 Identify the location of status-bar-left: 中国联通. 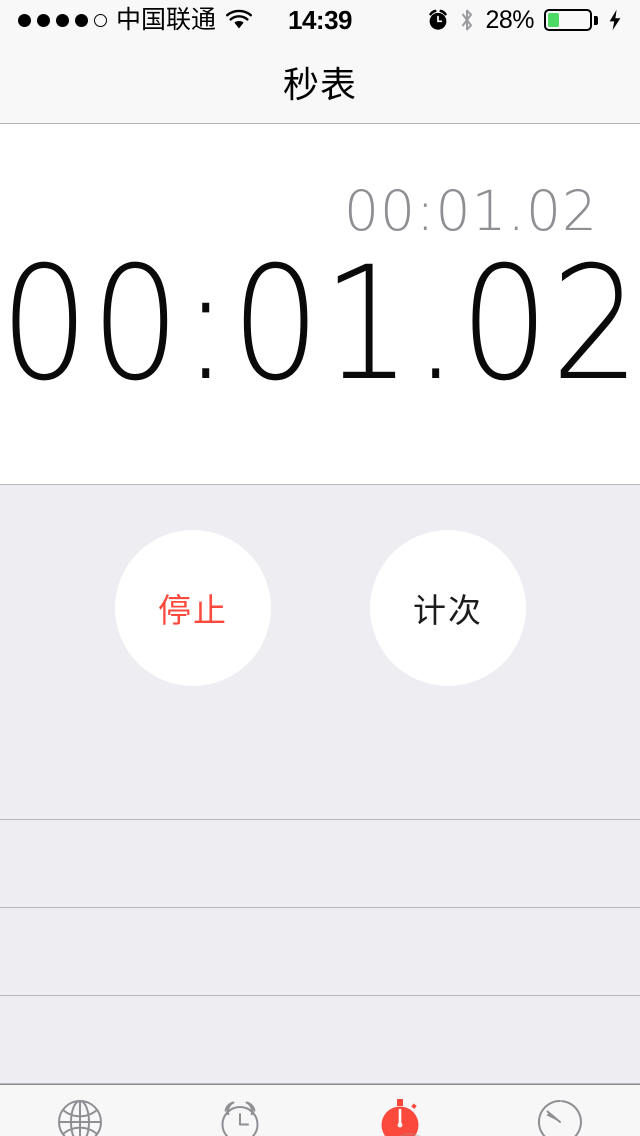
(135, 19).